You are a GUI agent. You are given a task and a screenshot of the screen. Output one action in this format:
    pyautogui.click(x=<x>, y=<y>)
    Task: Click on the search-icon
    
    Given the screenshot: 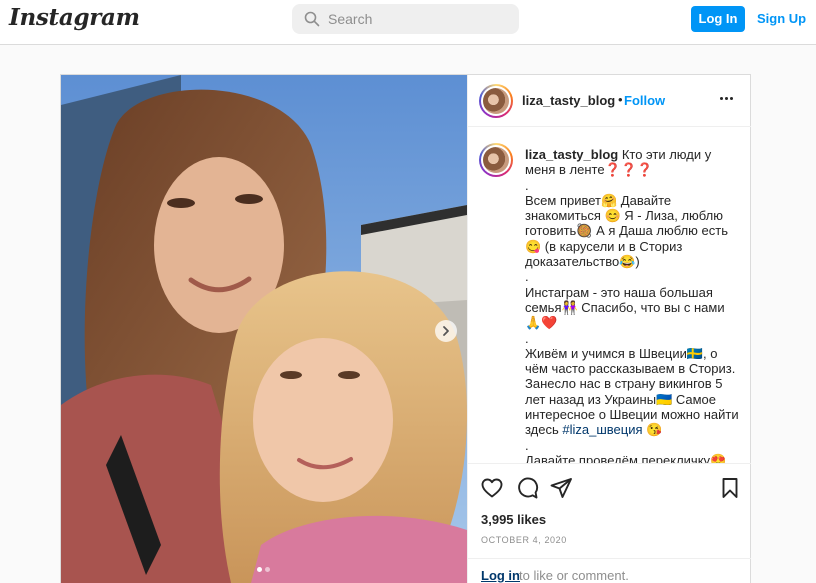 What is the action you would take?
    pyautogui.click(x=312, y=19)
    